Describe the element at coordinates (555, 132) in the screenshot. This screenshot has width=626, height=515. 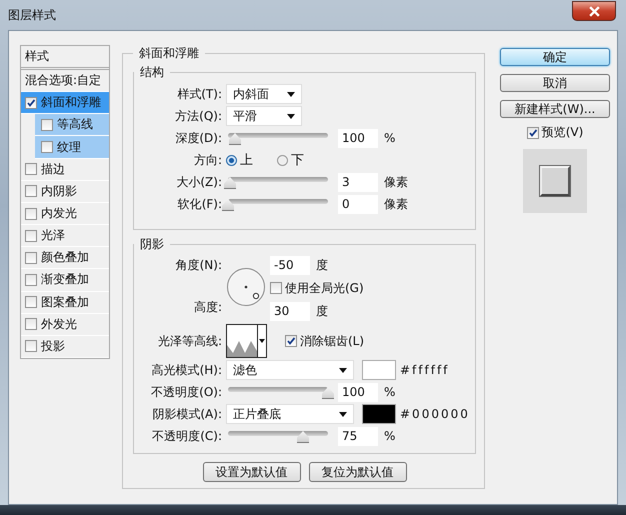
I see `preview-checkbox: 预览(V)` at that location.